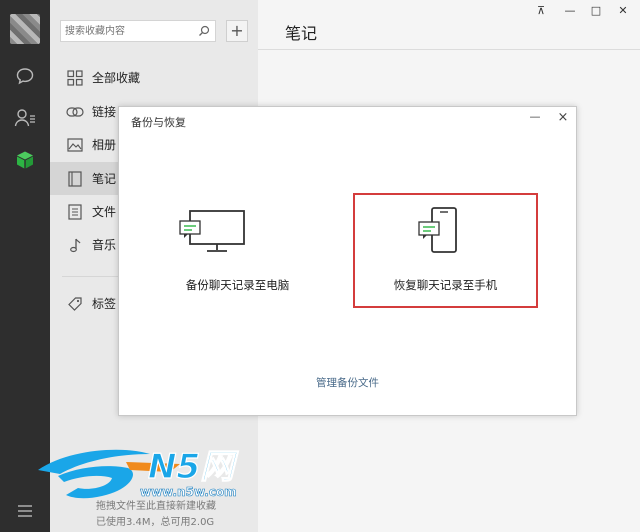 The image size is (640, 532). Describe the element at coordinates (193, 467) in the screenshot. I see `watermark-brand: N5网` at that location.